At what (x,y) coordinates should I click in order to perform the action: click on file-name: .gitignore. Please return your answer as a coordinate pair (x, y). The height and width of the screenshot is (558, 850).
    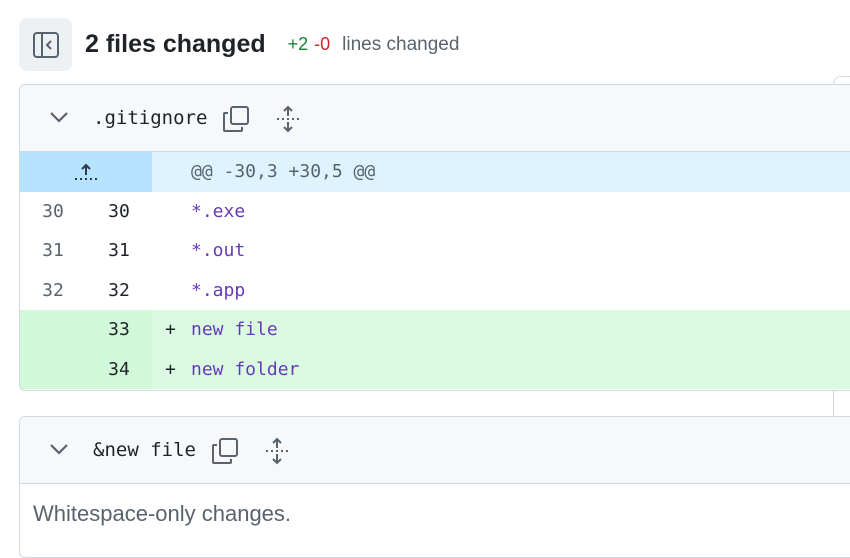
    Looking at the image, I should click on (150, 118).